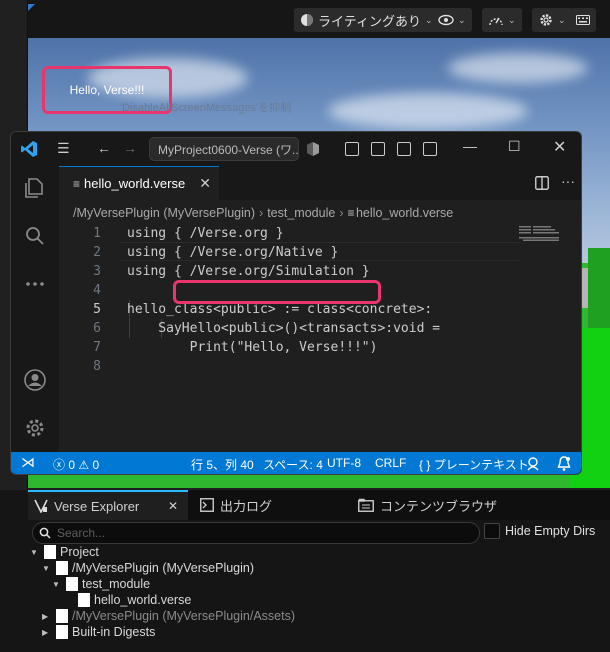  I want to click on tab-verse-explorer: Verse Explorer ✕, so click(108, 505).